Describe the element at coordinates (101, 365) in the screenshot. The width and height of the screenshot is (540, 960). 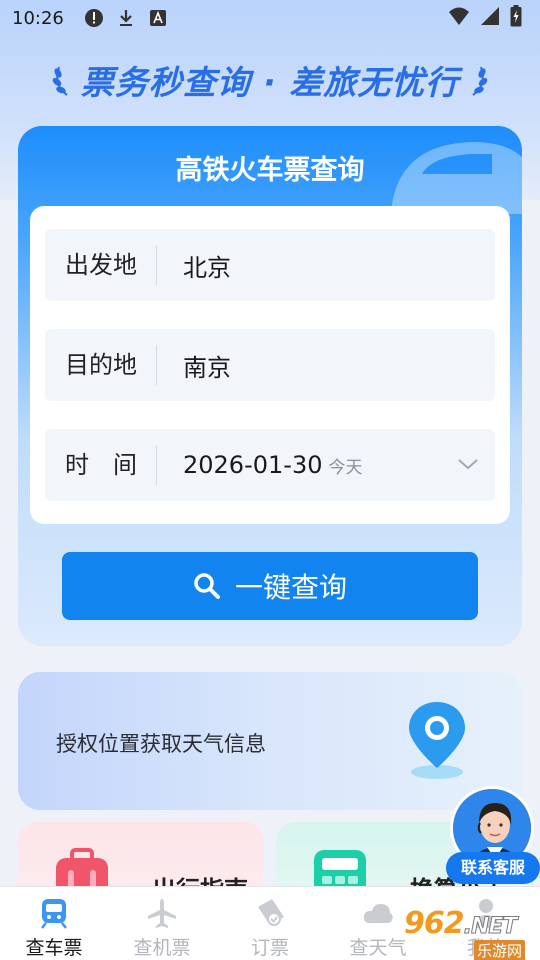
I see `destination-label: 目的地` at that location.